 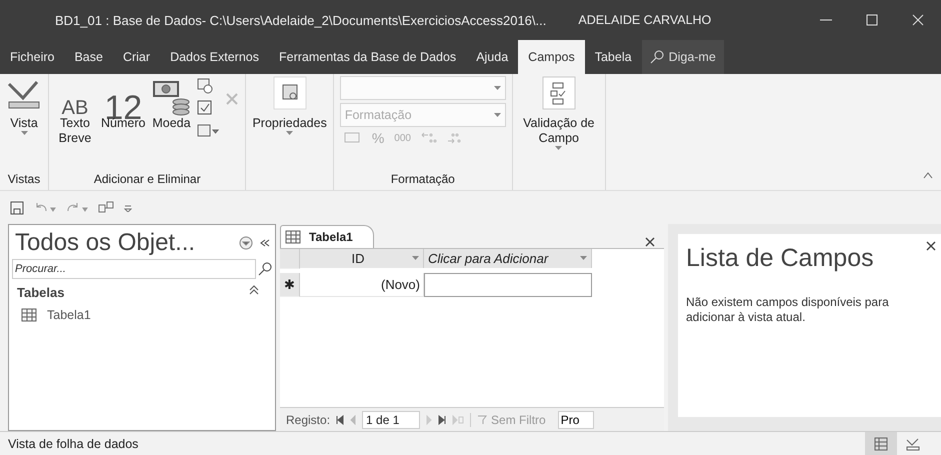 What do you see at coordinates (780, 258) in the screenshot?
I see `field-list-title: Lista de Campos` at bounding box center [780, 258].